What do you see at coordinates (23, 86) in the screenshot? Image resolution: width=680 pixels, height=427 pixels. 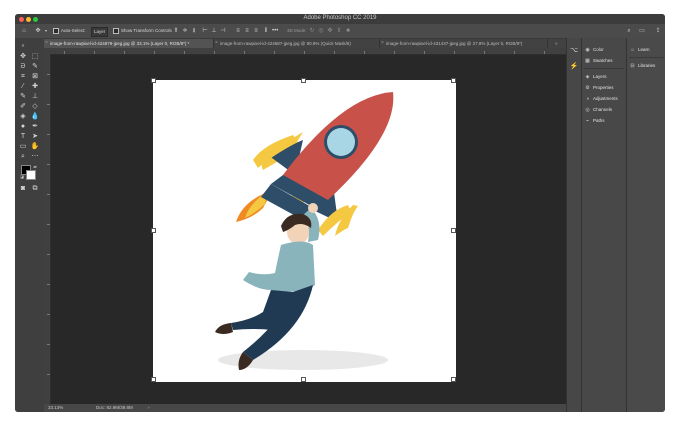 I see `eyedropper-tool-icon: ⁄` at bounding box center [23, 86].